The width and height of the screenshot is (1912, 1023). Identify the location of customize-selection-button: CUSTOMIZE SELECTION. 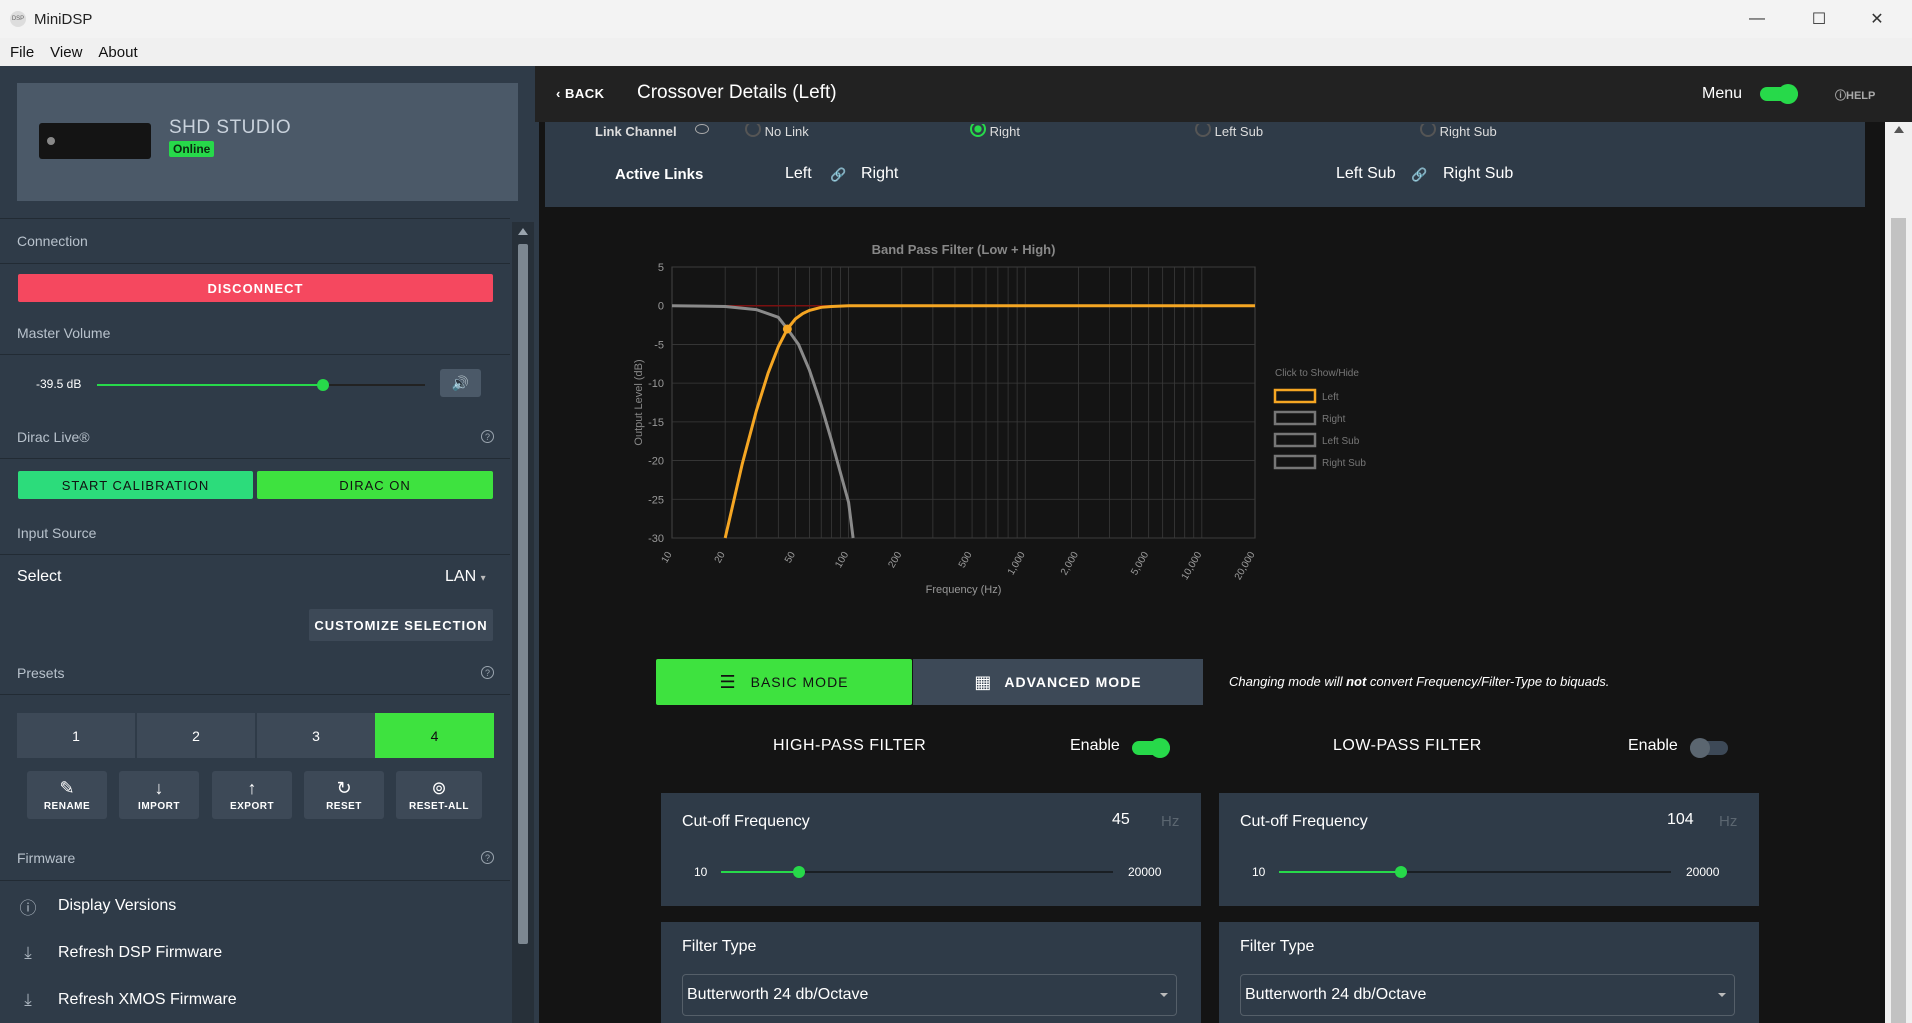
(401, 625).